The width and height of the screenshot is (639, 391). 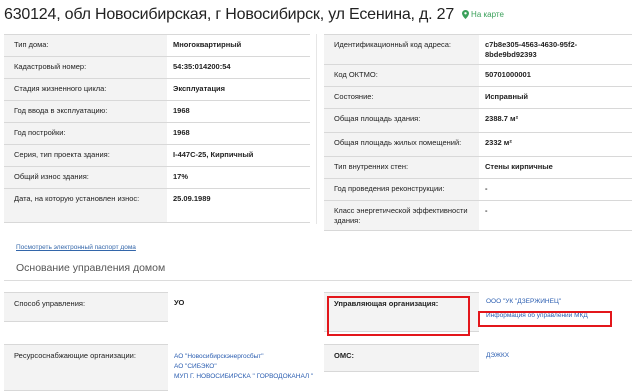 I want to click on management-method-label: Способ управления:, so click(x=86, y=307).